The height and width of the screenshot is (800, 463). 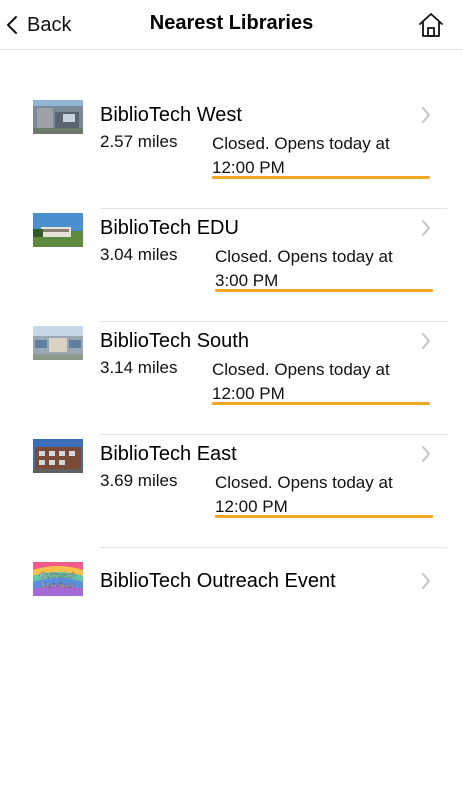 I want to click on library-distance: 3.04 miles, so click(x=139, y=254).